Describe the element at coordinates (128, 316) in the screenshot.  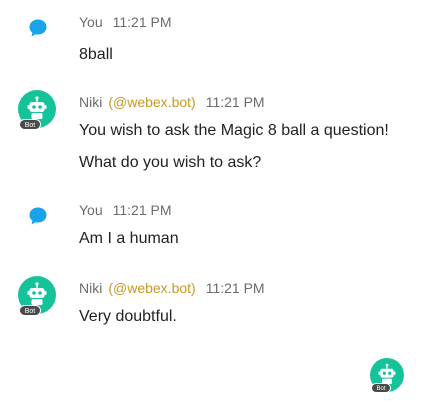
I see `message-text: Very doubtful.` at that location.